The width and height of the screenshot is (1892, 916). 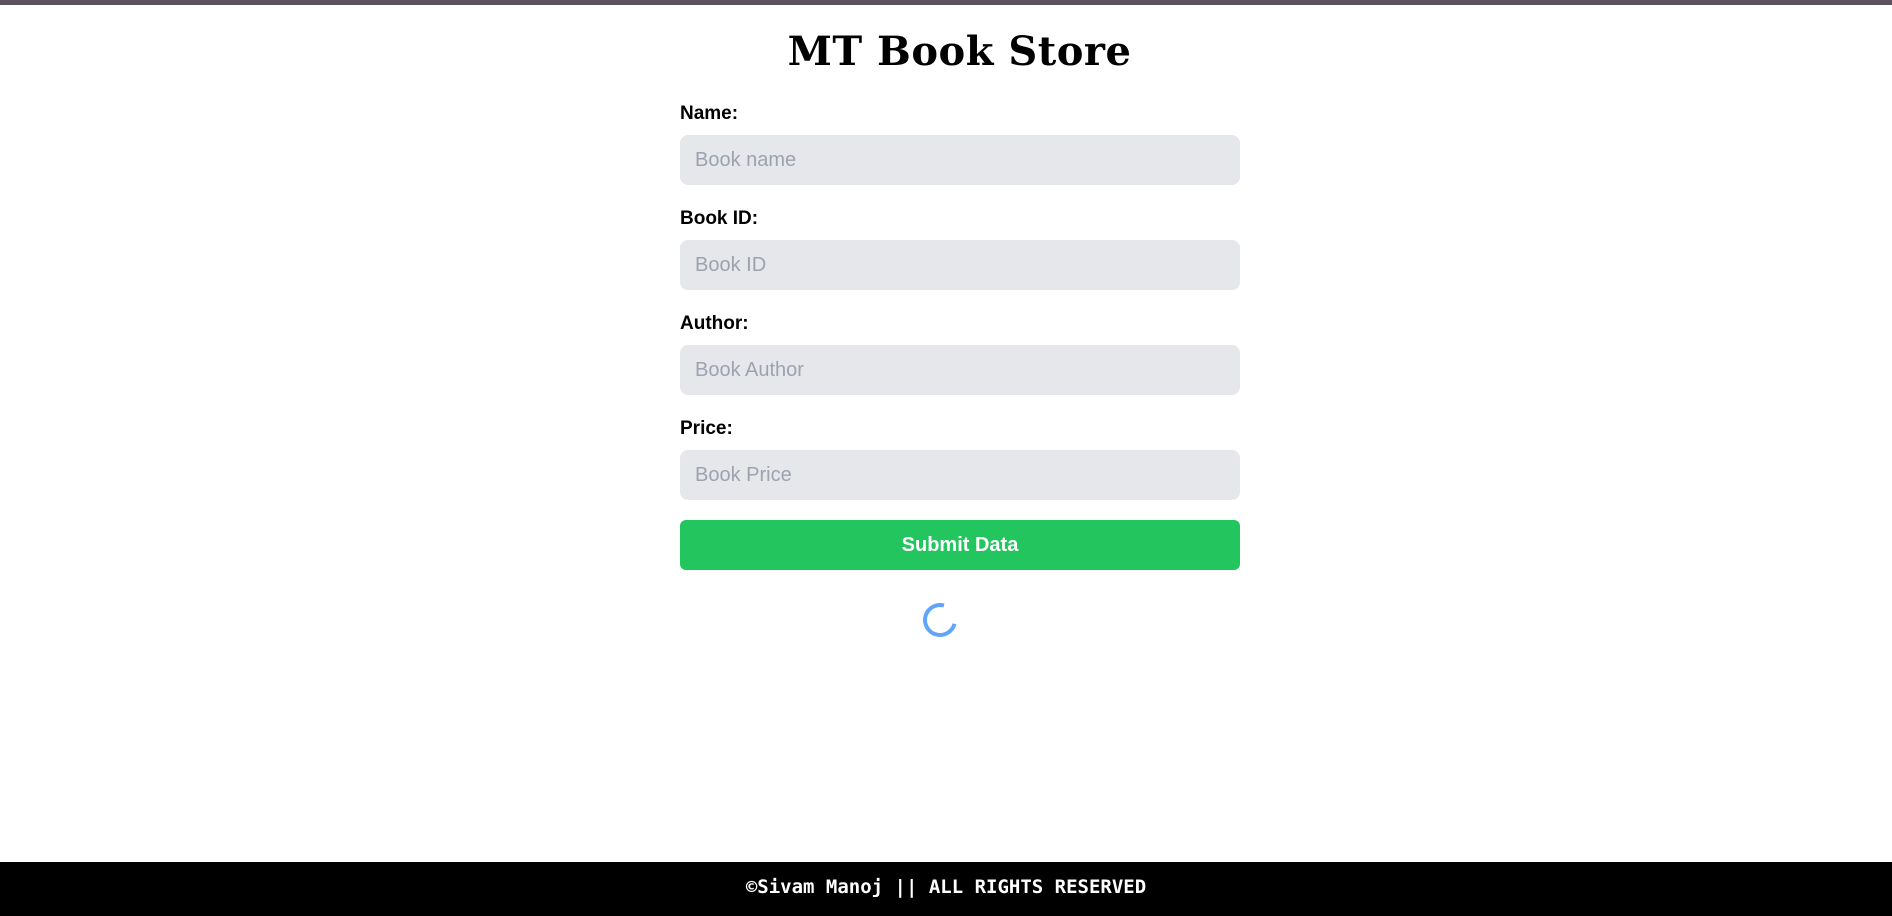 I want to click on book-author-input, so click(x=960, y=370).